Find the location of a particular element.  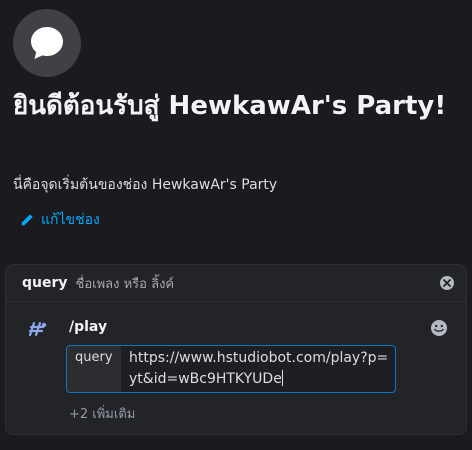

edit-channel-link: แก้ไขช่อง is located at coordinates (60, 220).